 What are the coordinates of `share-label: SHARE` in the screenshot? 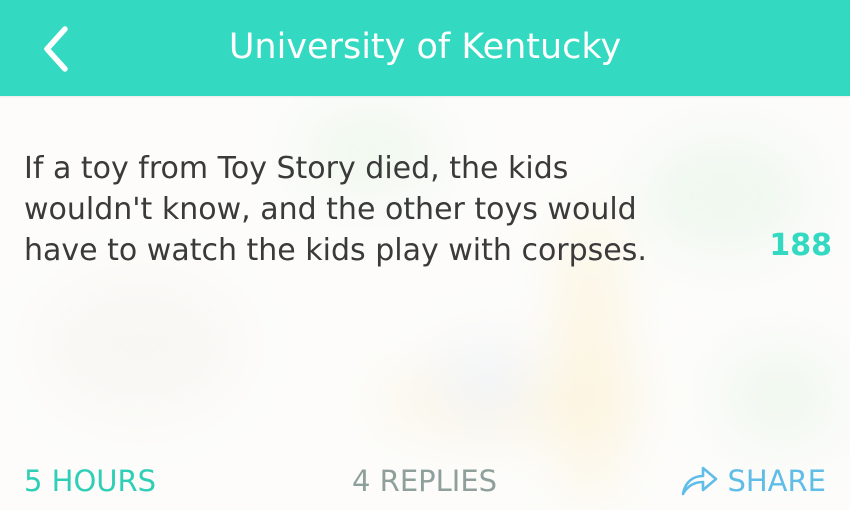 It's located at (776, 481).